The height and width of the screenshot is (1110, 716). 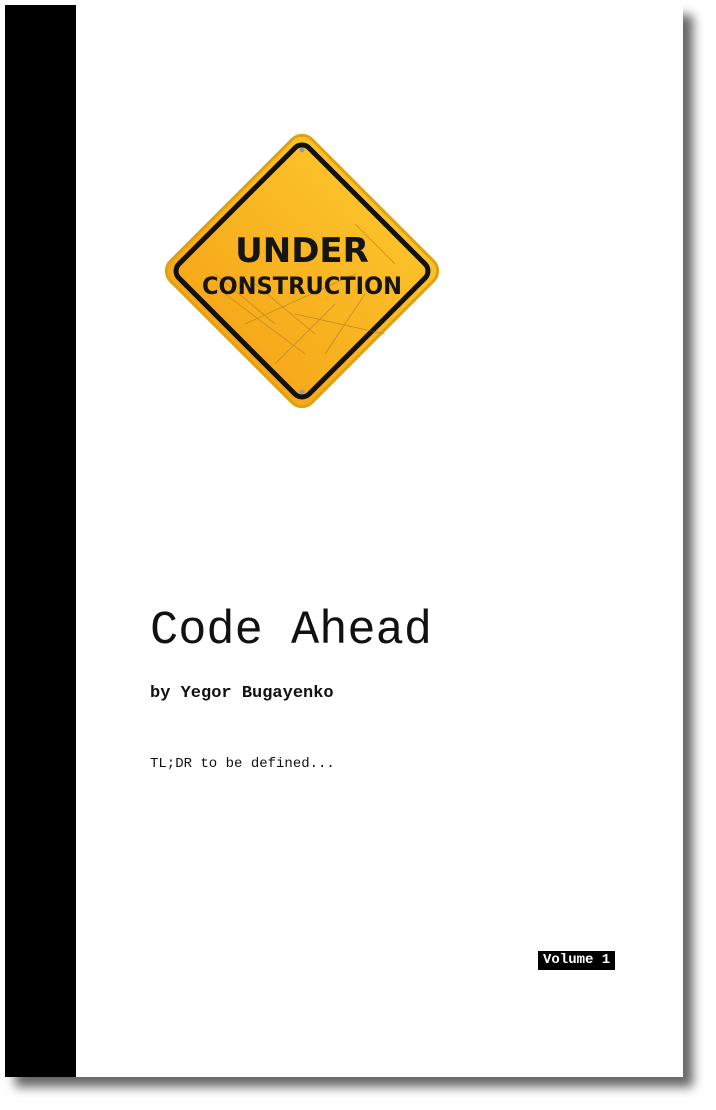 What do you see at coordinates (291, 631) in the screenshot?
I see `book-title: Code Ahead` at bounding box center [291, 631].